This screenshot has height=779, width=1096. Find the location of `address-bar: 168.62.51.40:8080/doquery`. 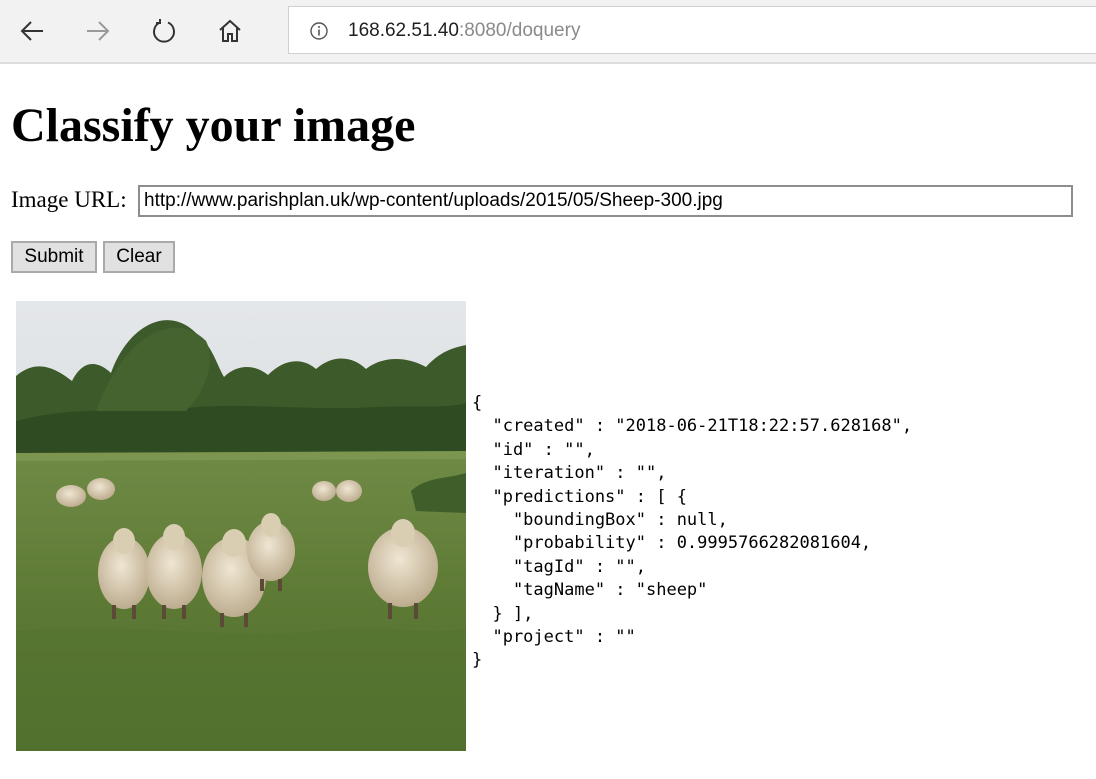

address-bar: 168.62.51.40:8080/doquery is located at coordinates (692, 30).